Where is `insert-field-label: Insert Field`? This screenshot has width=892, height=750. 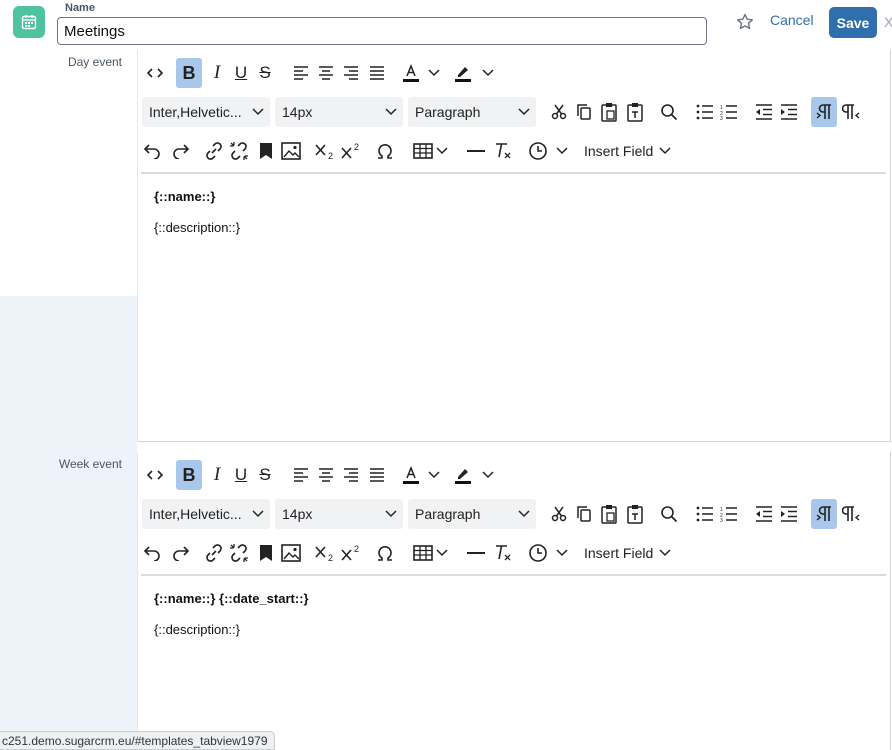
insert-field-label: Insert Field is located at coordinates (619, 553).